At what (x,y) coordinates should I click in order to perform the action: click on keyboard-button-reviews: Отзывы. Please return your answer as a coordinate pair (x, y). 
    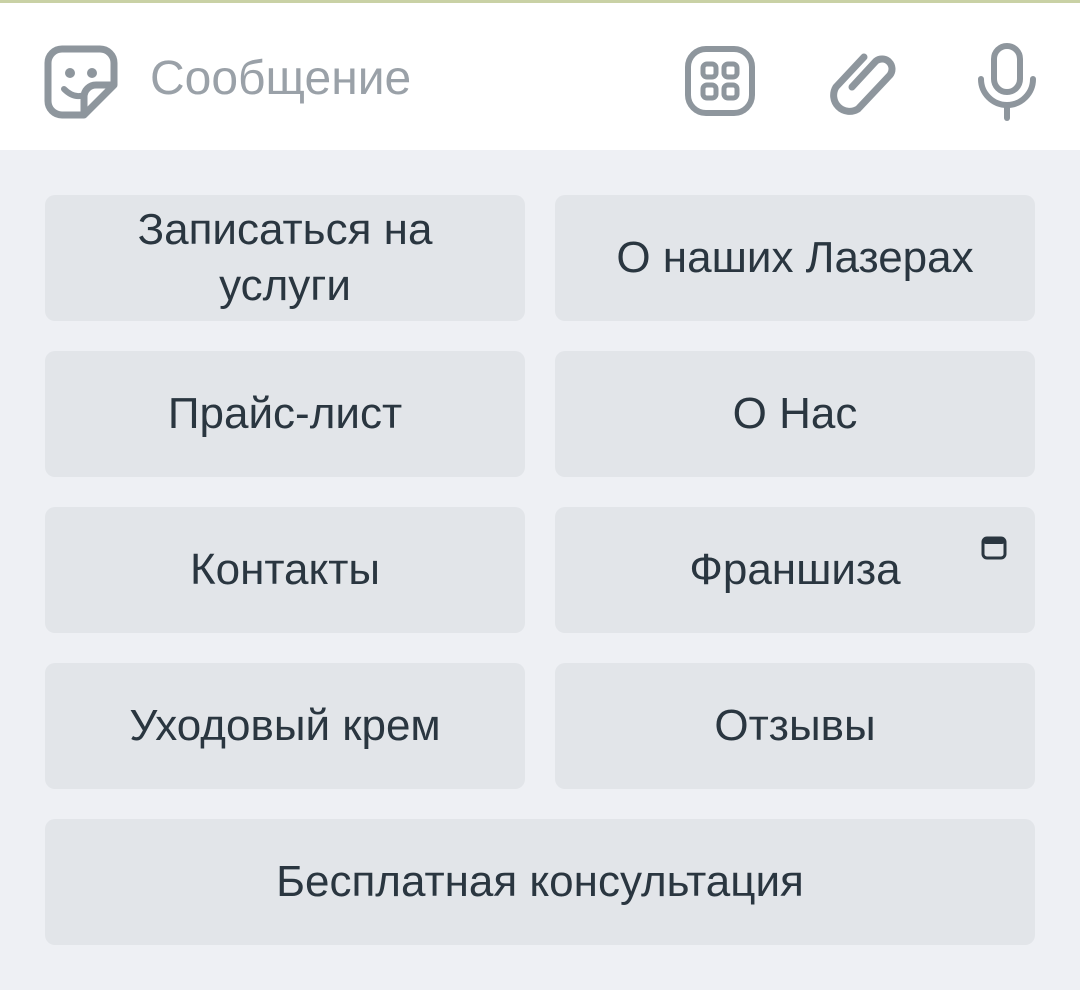
    Looking at the image, I should click on (795, 726).